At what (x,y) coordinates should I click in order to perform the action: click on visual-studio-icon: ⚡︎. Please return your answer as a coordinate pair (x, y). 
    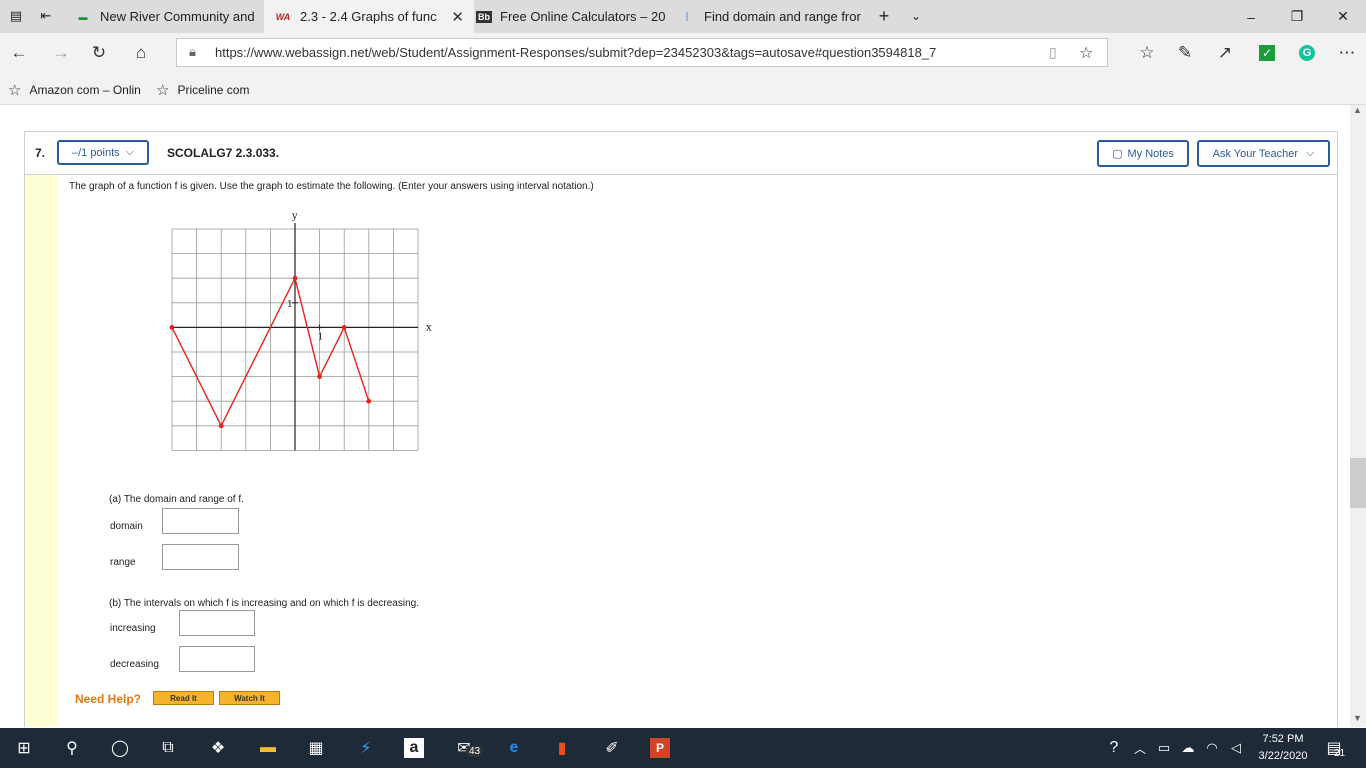
    Looking at the image, I should click on (366, 748).